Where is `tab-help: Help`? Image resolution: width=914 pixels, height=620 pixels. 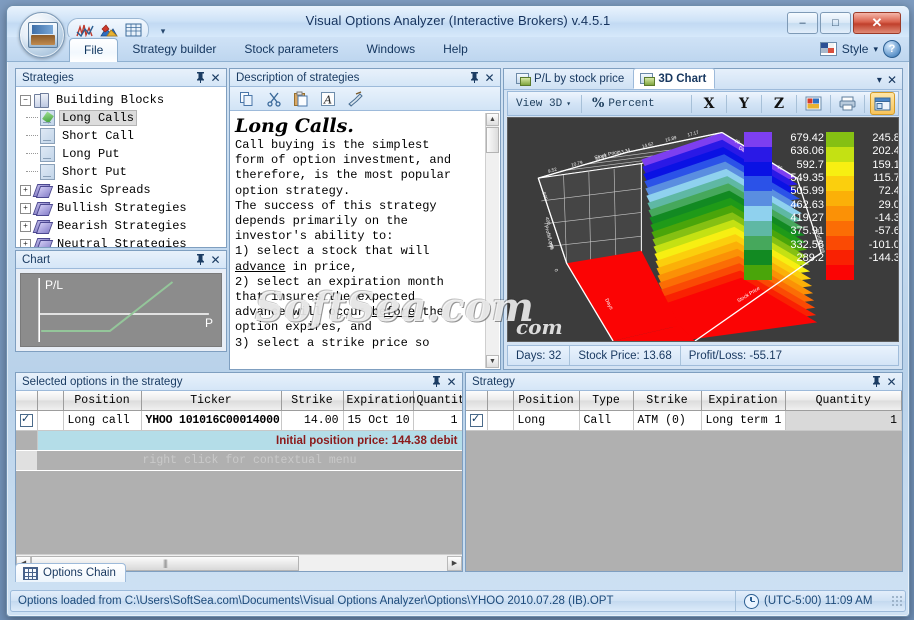 tab-help: Help is located at coordinates (455, 49).